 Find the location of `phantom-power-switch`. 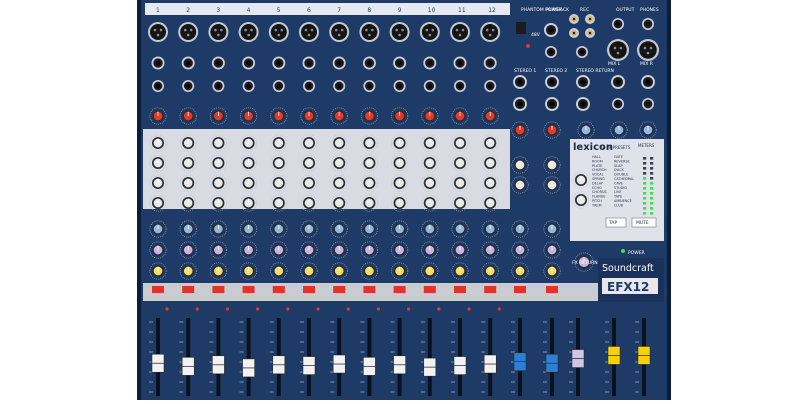

phantom-power-switch is located at coordinates (521, 28).